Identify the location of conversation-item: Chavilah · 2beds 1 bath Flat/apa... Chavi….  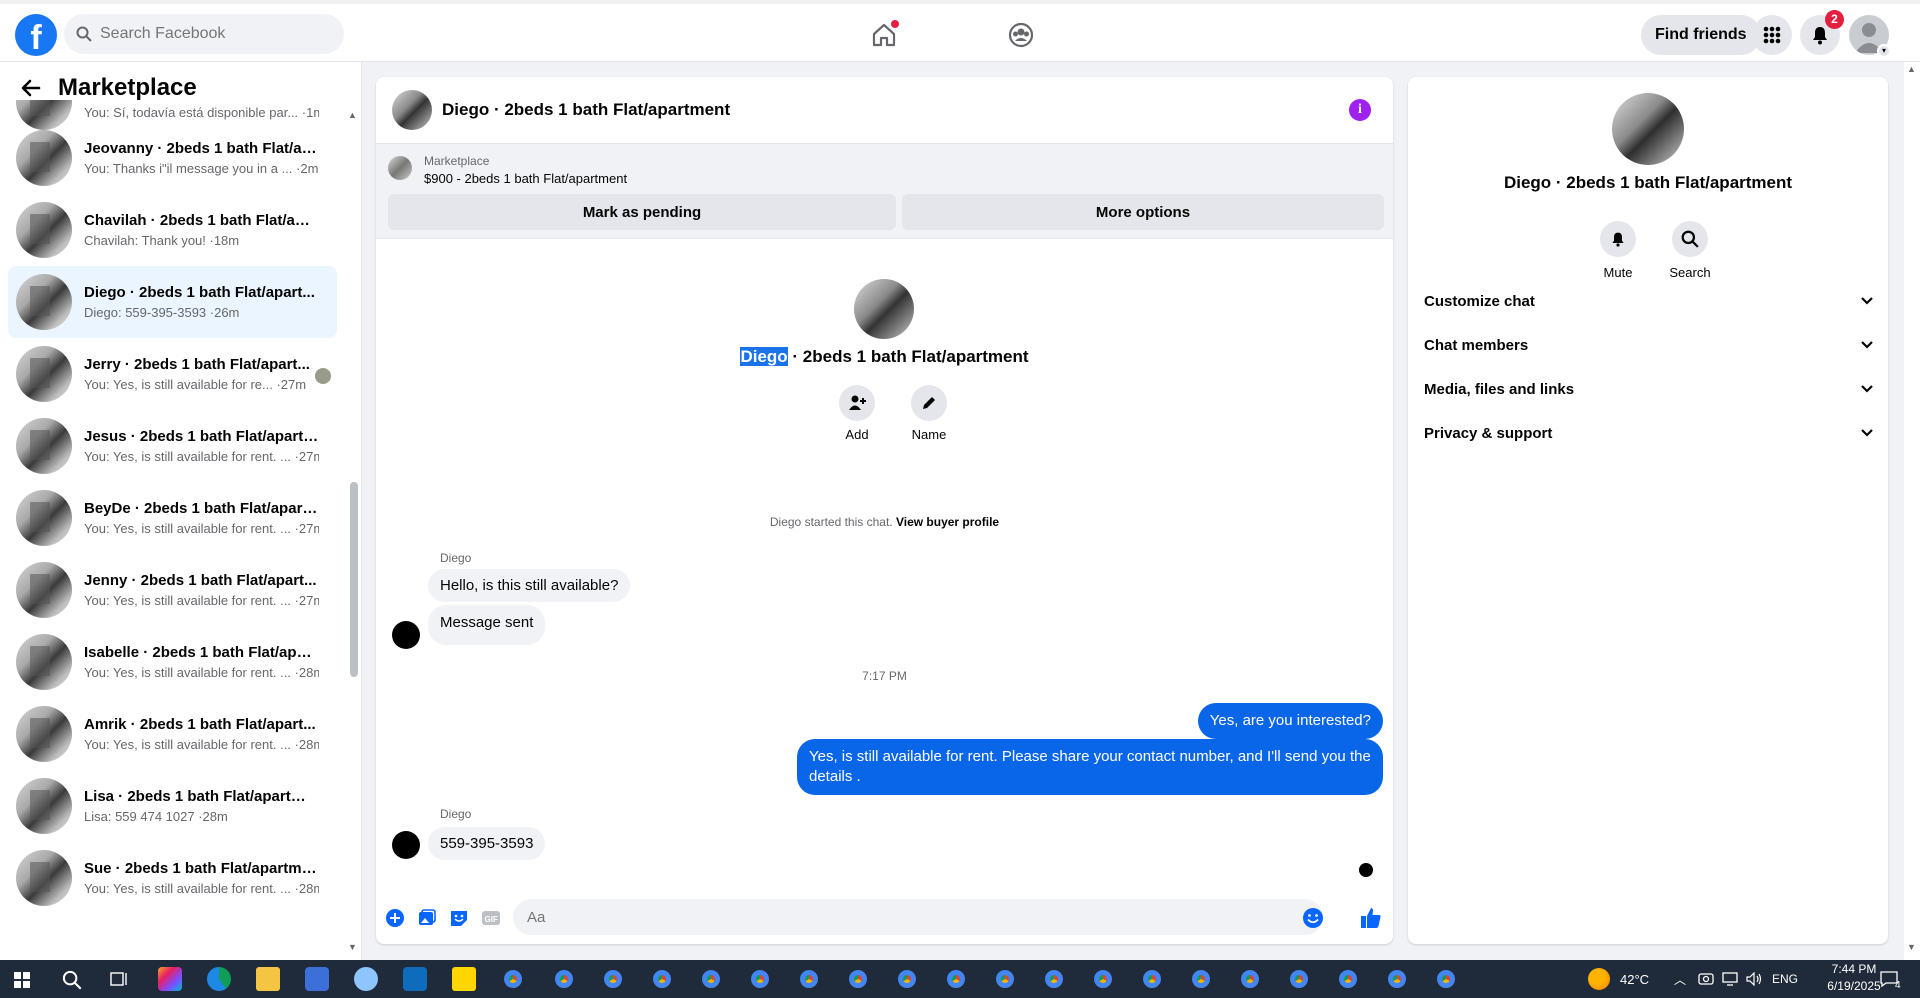
(172, 230).